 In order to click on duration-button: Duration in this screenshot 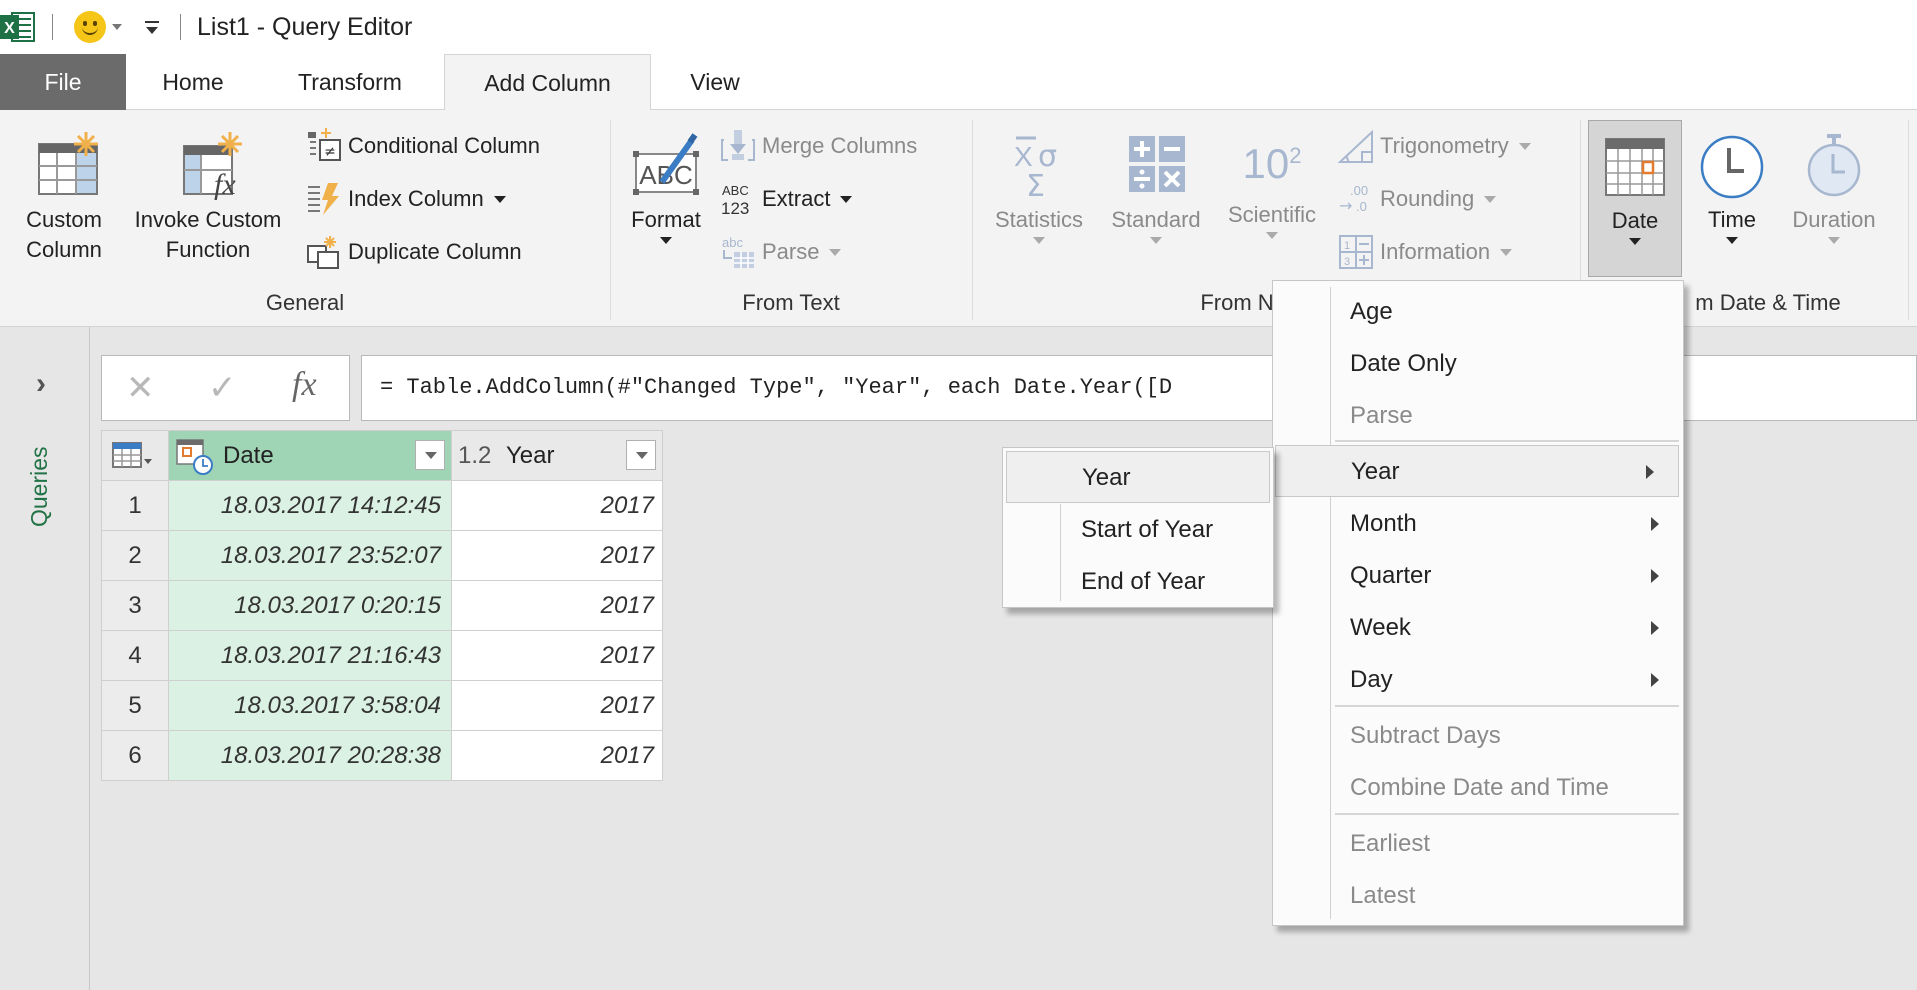, I will do `click(1834, 181)`.